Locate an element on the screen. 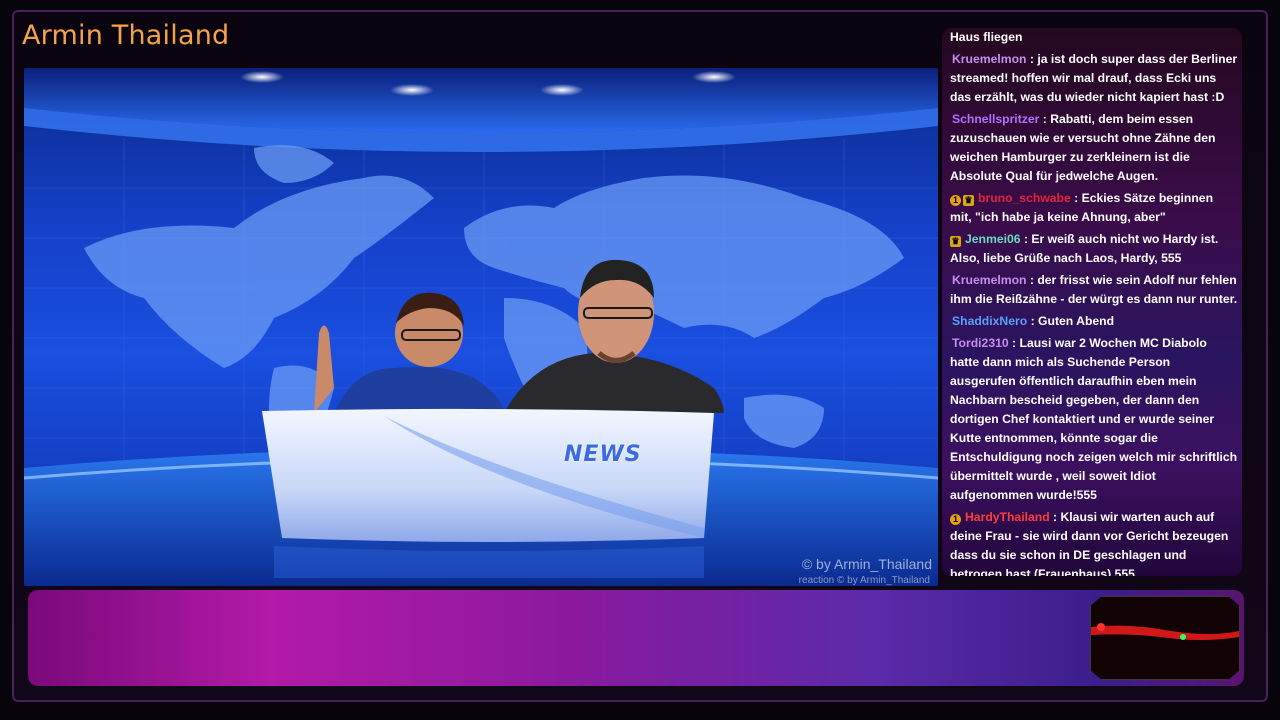 The height and width of the screenshot is (720, 1280). bottom-banner is located at coordinates (636, 638).